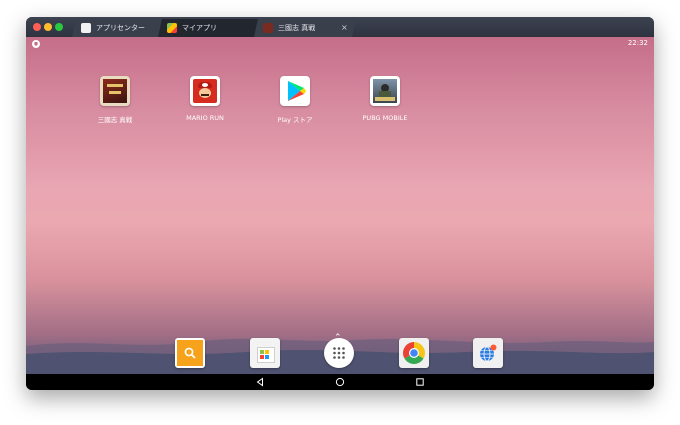 This screenshot has height=425, width=680. I want to click on mario-run-icon, so click(205, 91).